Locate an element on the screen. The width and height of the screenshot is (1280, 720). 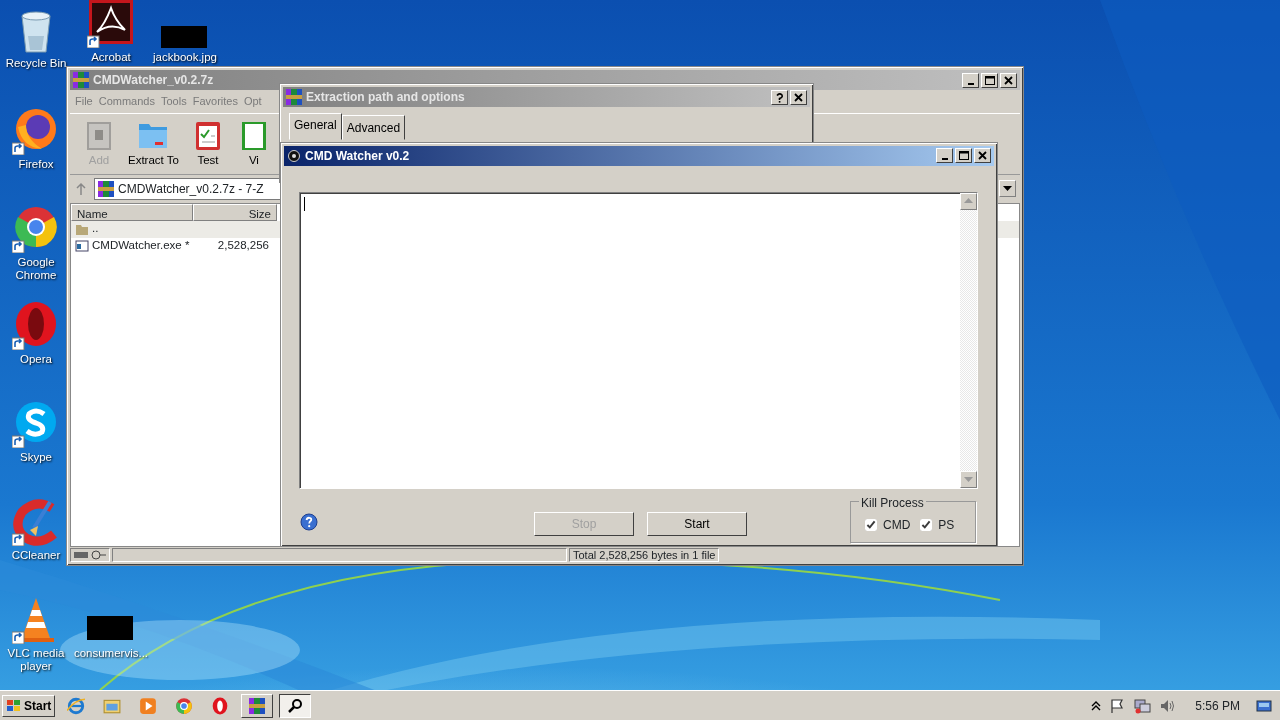
show-desktop-icon is located at coordinates (1264, 705).